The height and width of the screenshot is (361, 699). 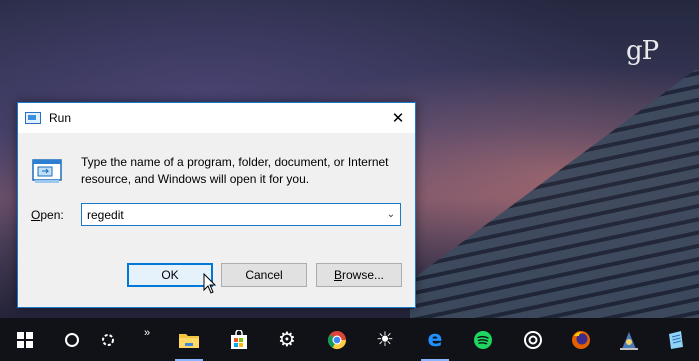 I want to click on notes-button, so click(x=676, y=339).